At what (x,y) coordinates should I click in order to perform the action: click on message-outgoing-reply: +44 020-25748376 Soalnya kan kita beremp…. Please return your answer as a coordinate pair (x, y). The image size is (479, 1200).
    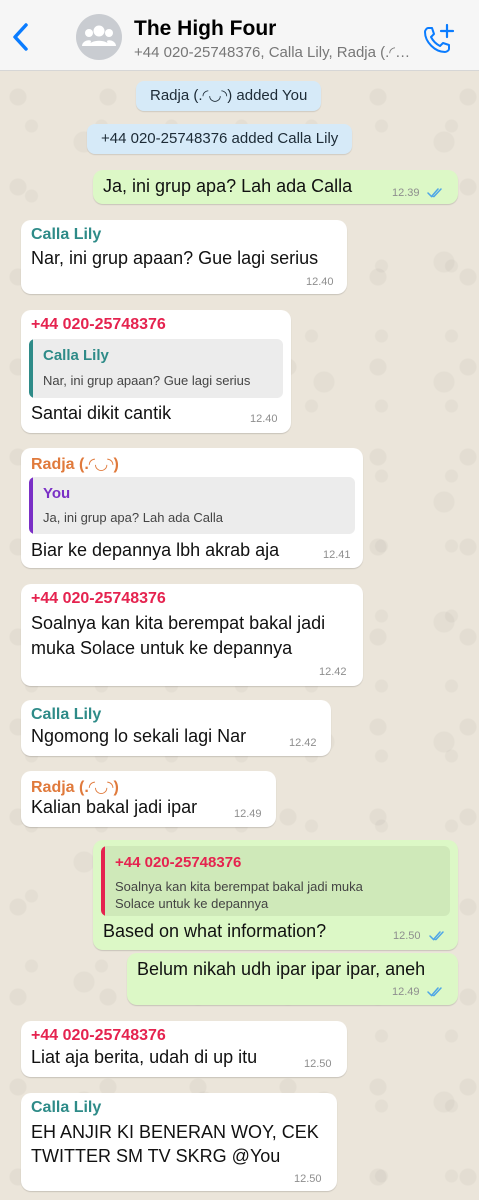
    Looking at the image, I should click on (275, 895).